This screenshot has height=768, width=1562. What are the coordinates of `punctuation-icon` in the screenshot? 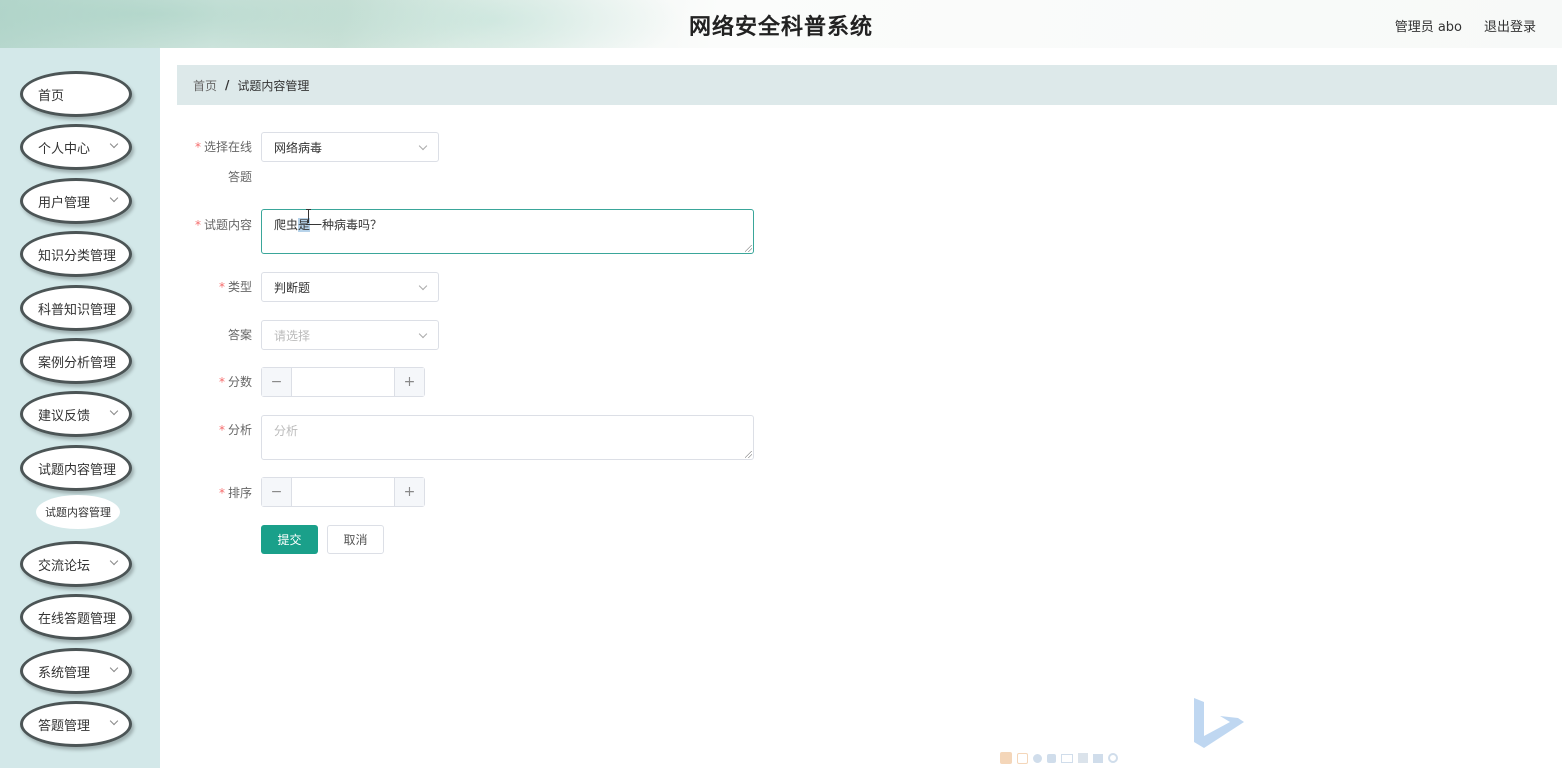 It's located at (1051, 758).